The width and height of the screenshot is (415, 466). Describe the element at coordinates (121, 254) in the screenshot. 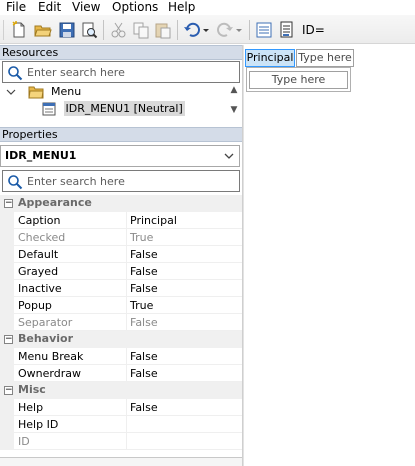

I see `property-row-default: Default False` at that location.